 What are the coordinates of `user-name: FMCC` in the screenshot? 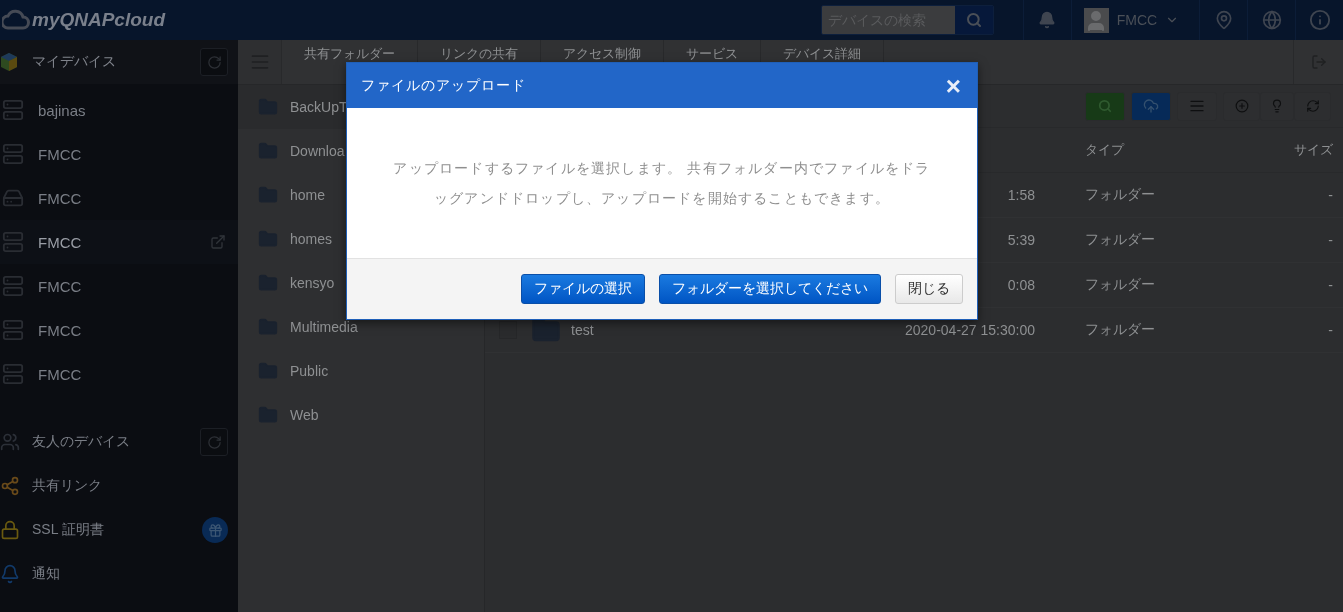 It's located at (1137, 20).